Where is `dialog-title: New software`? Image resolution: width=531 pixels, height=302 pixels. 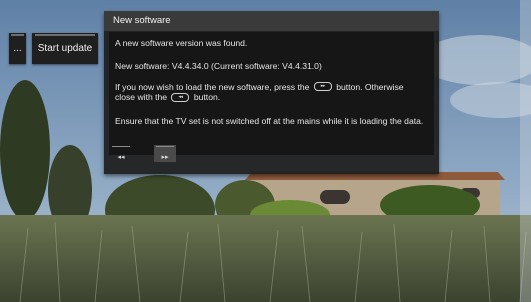 dialog-title: New software is located at coordinates (271, 21).